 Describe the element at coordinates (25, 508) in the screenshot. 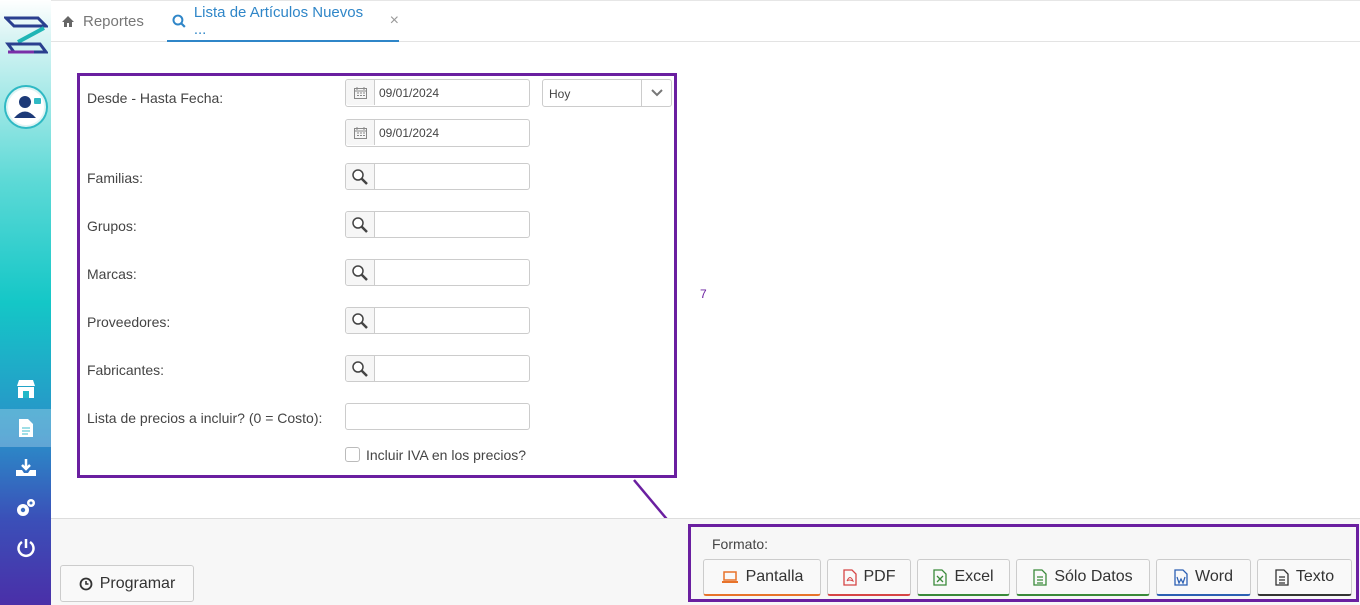

I see `settings-icon` at that location.